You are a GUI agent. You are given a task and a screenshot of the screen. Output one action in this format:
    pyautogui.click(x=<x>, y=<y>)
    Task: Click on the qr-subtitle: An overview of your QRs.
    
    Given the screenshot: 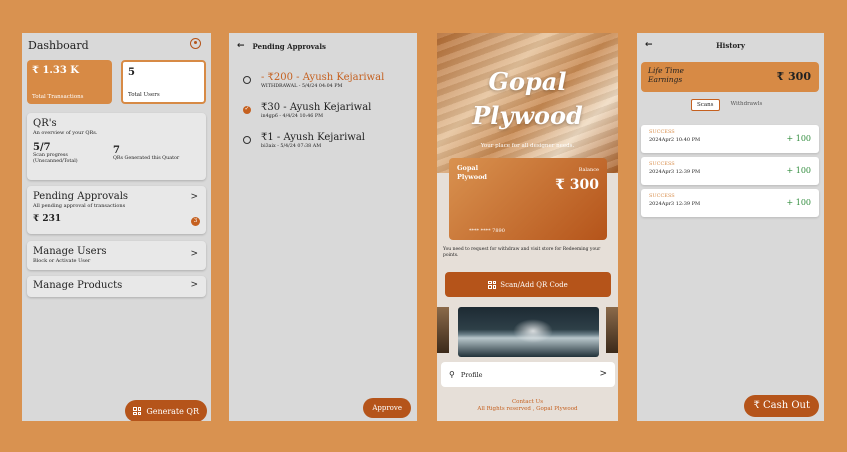 What is the action you would take?
    pyautogui.click(x=65, y=133)
    